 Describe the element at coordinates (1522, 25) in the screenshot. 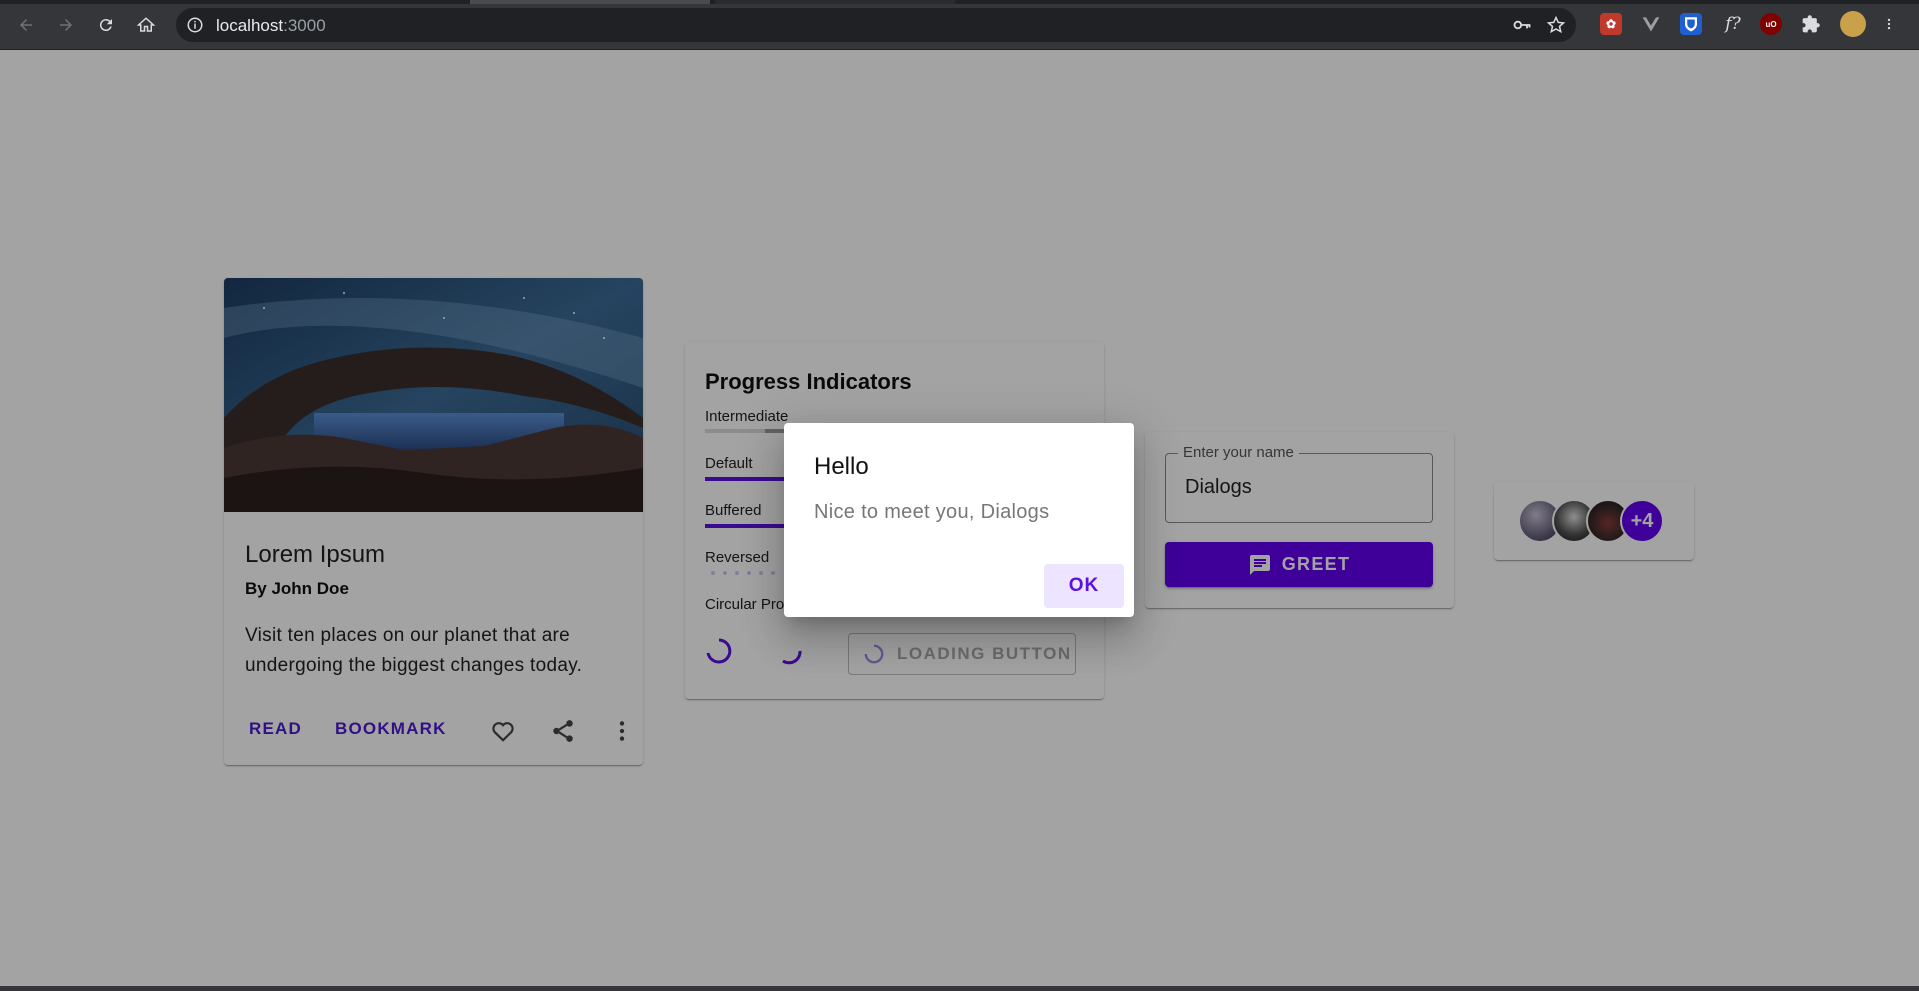

I see `key-icon` at that location.